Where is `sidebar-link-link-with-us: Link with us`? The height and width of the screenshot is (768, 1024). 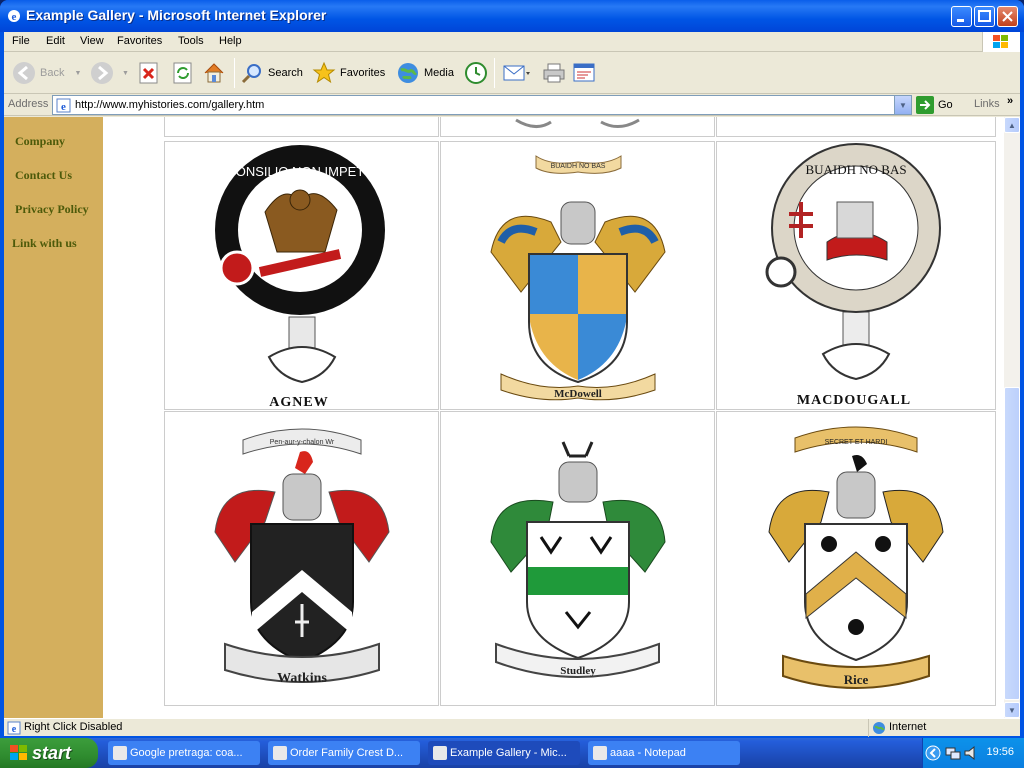
sidebar-link-link-with-us: Link with us is located at coordinates (44, 243).